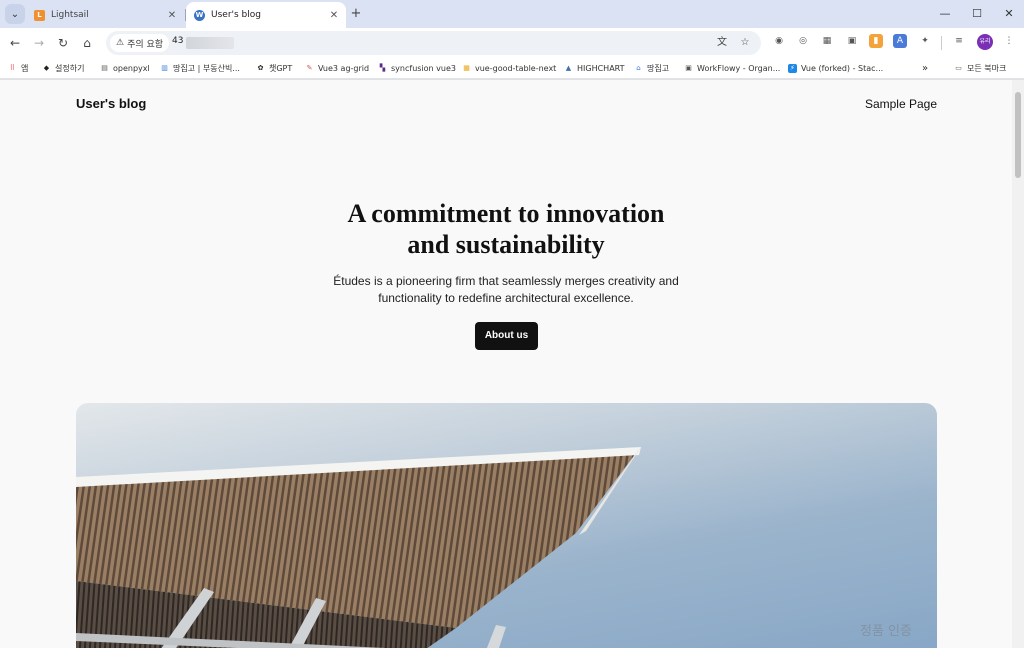 This screenshot has height=648, width=1024. Describe the element at coordinates (309, 68) in the screenshot. I see `pen-icon: ✎` at that location.